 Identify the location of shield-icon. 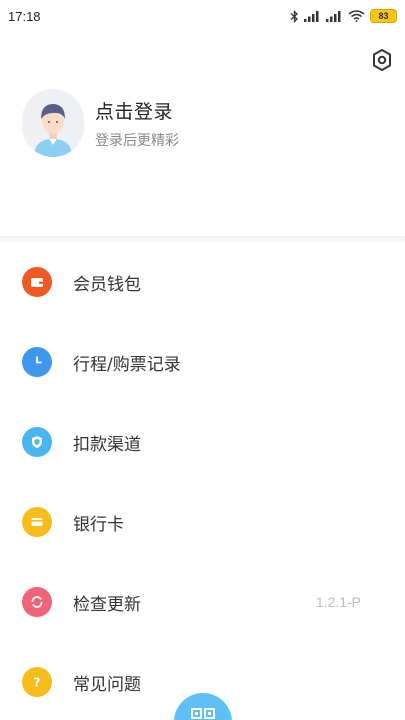
(37, 442).